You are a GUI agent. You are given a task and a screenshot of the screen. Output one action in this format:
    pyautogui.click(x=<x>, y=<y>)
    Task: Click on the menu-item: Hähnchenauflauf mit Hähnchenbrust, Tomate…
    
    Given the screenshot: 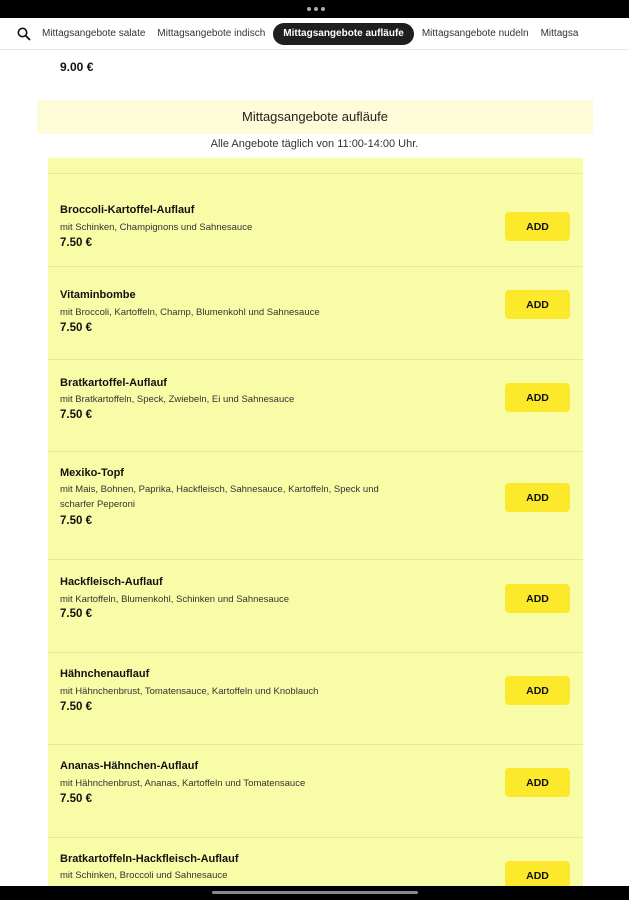 What is the action you would take?
    pyautogui.click(x=315, y=698)
    